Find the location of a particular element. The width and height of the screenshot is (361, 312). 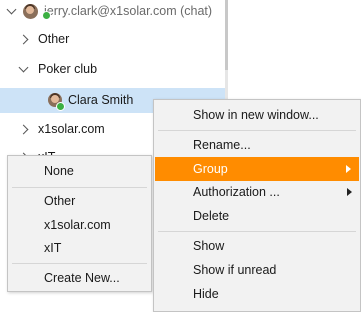

menu-item-label: Show is located at coordinates (209, 246).